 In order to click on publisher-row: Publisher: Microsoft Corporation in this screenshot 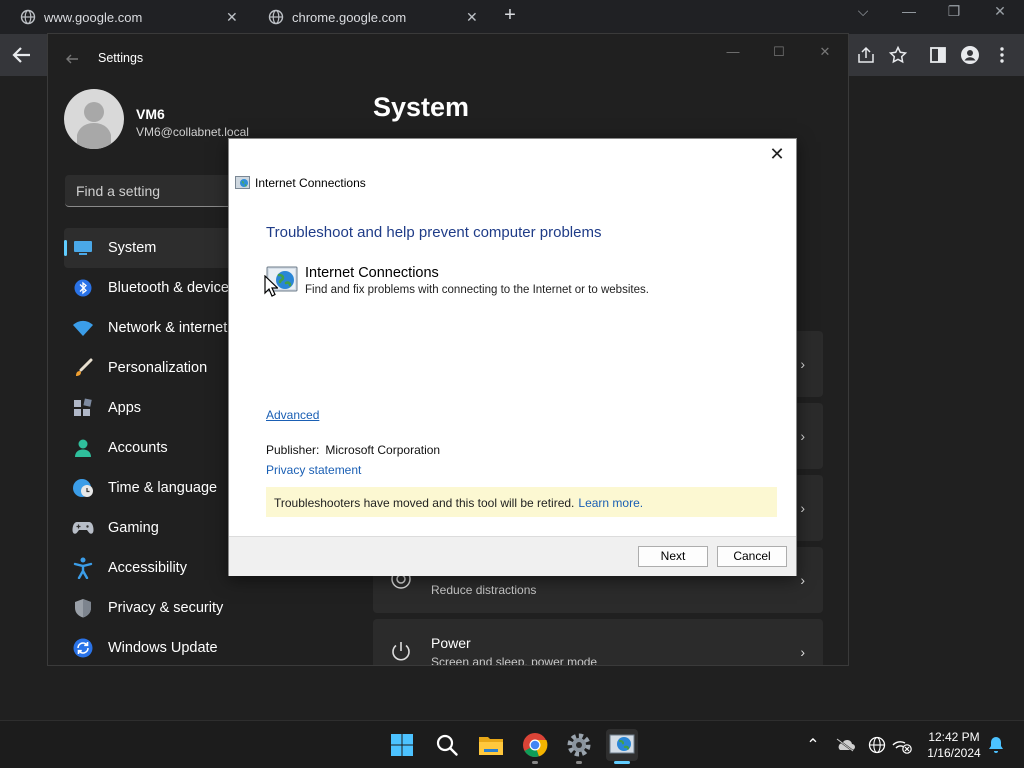, I will do `click(353, 450)`.